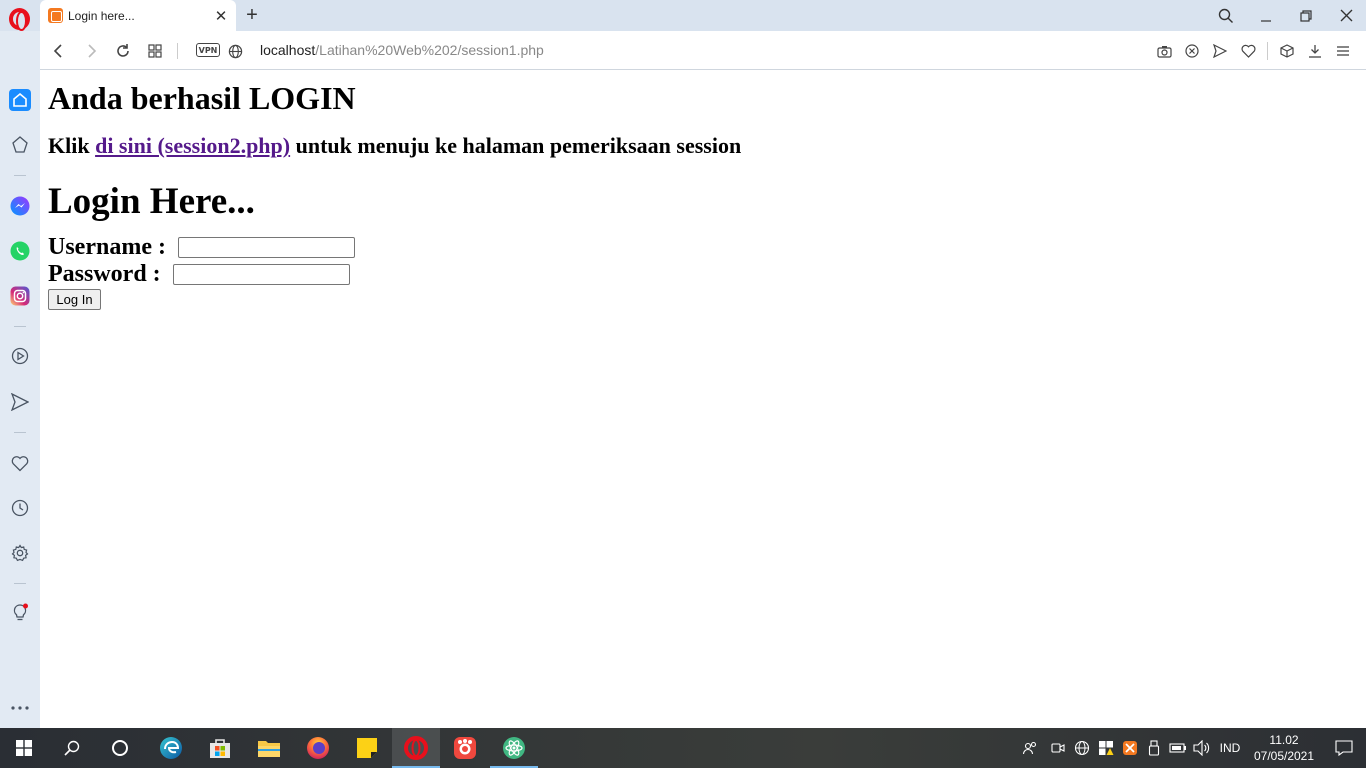 This screenshot has height=768, width=1366. Describe the element at coordinates (20, 100) in the screenshot. I see `speed-dial-home-icon` at that location.